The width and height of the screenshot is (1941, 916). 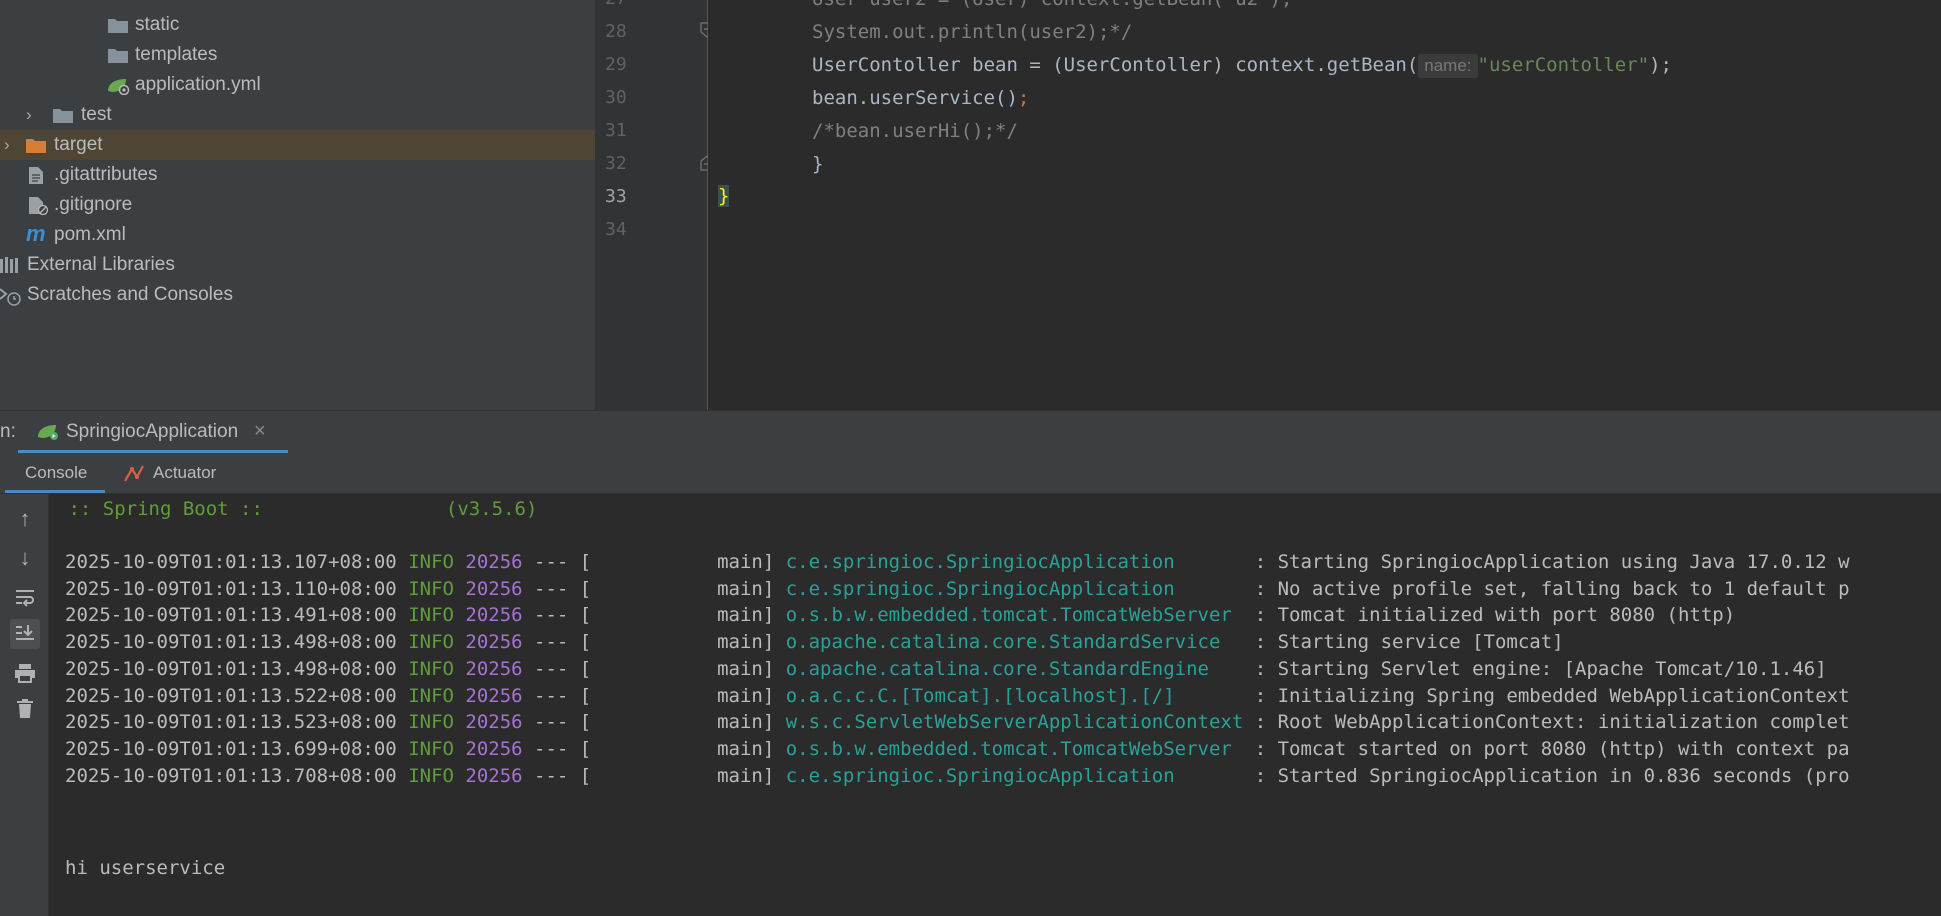 I want to click on scroll-to-end-icon, so click(x=25, y=634).